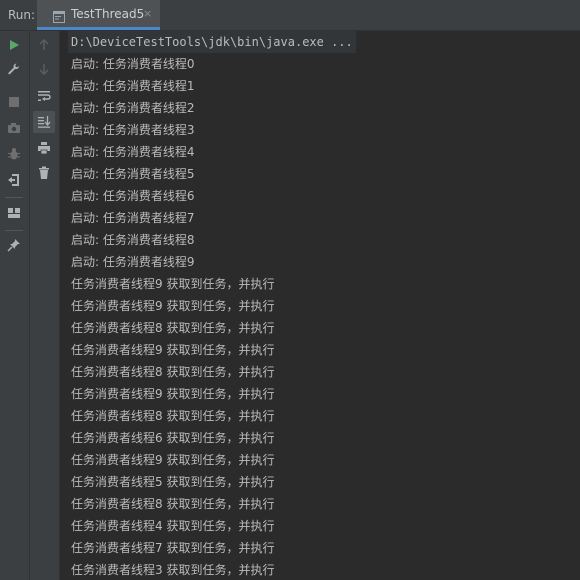  What do you see at coordinates (14, 154) in the screenshot?
I see `bug-icon` at bounding box center [14, 154].